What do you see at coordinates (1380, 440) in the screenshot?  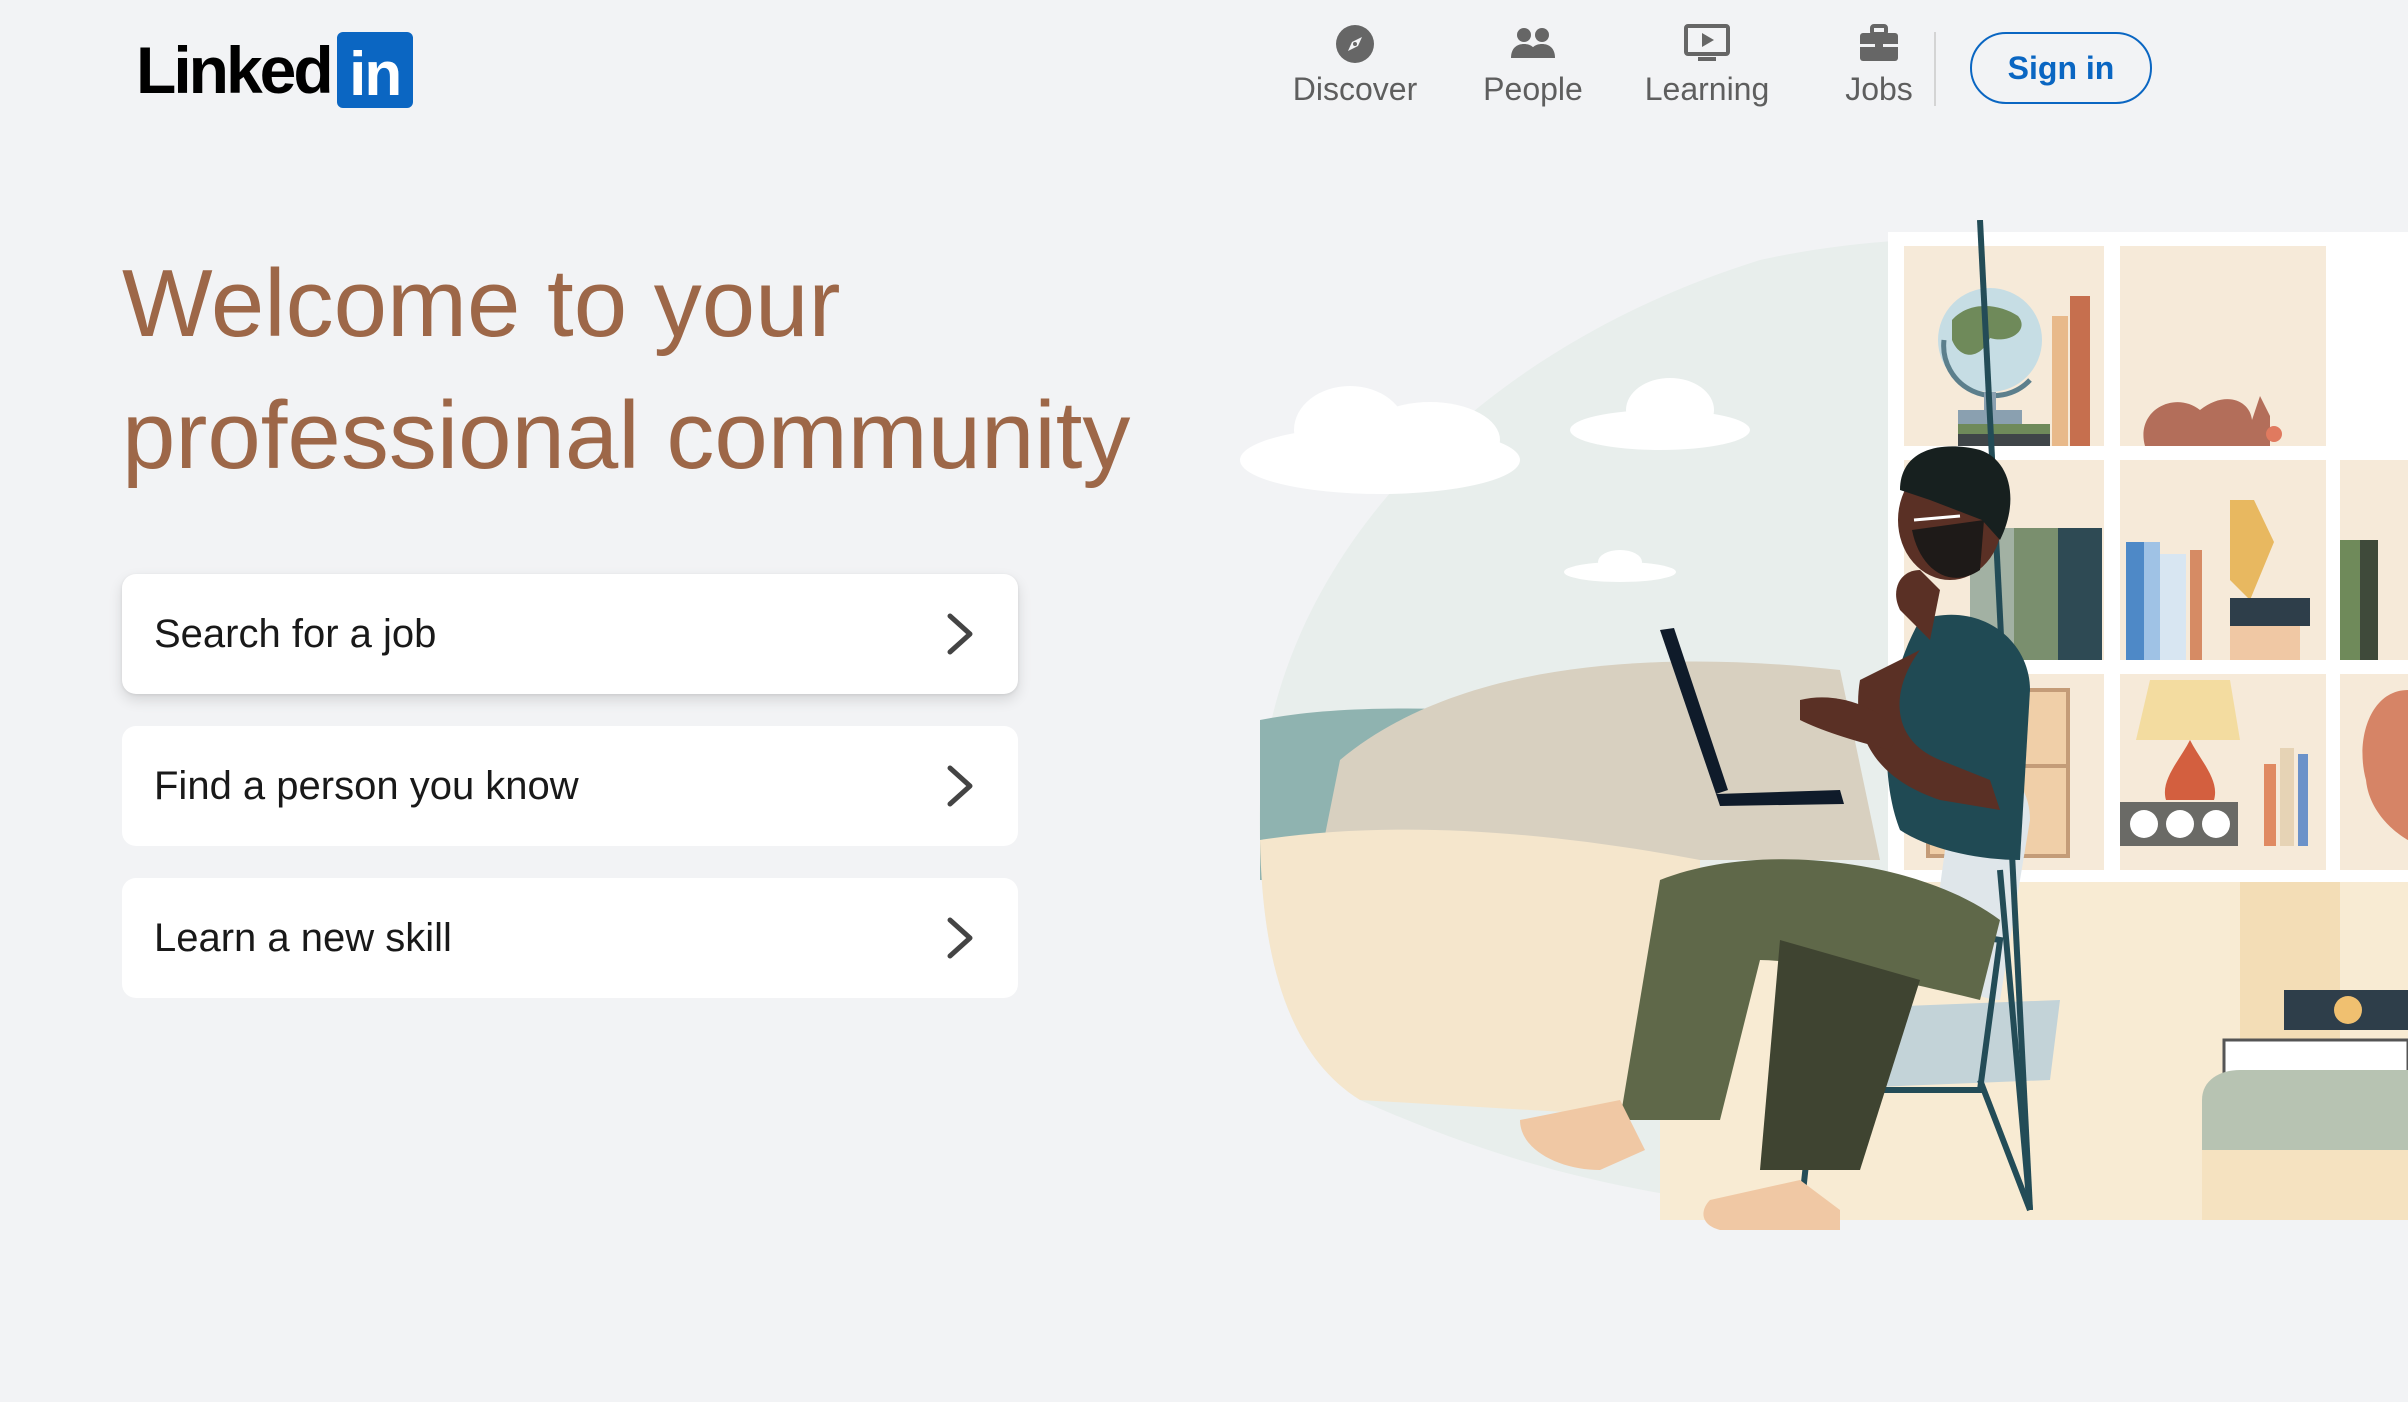 I see `cloud` at bounding box center [1380, 440].